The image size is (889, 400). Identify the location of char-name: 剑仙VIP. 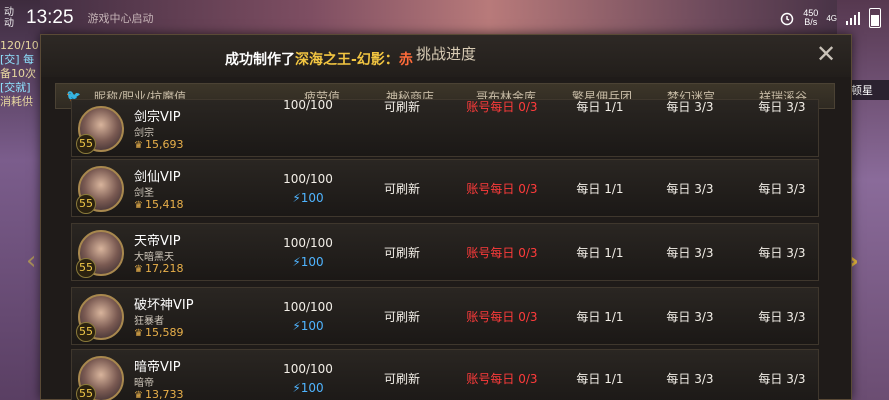
(157, 177).